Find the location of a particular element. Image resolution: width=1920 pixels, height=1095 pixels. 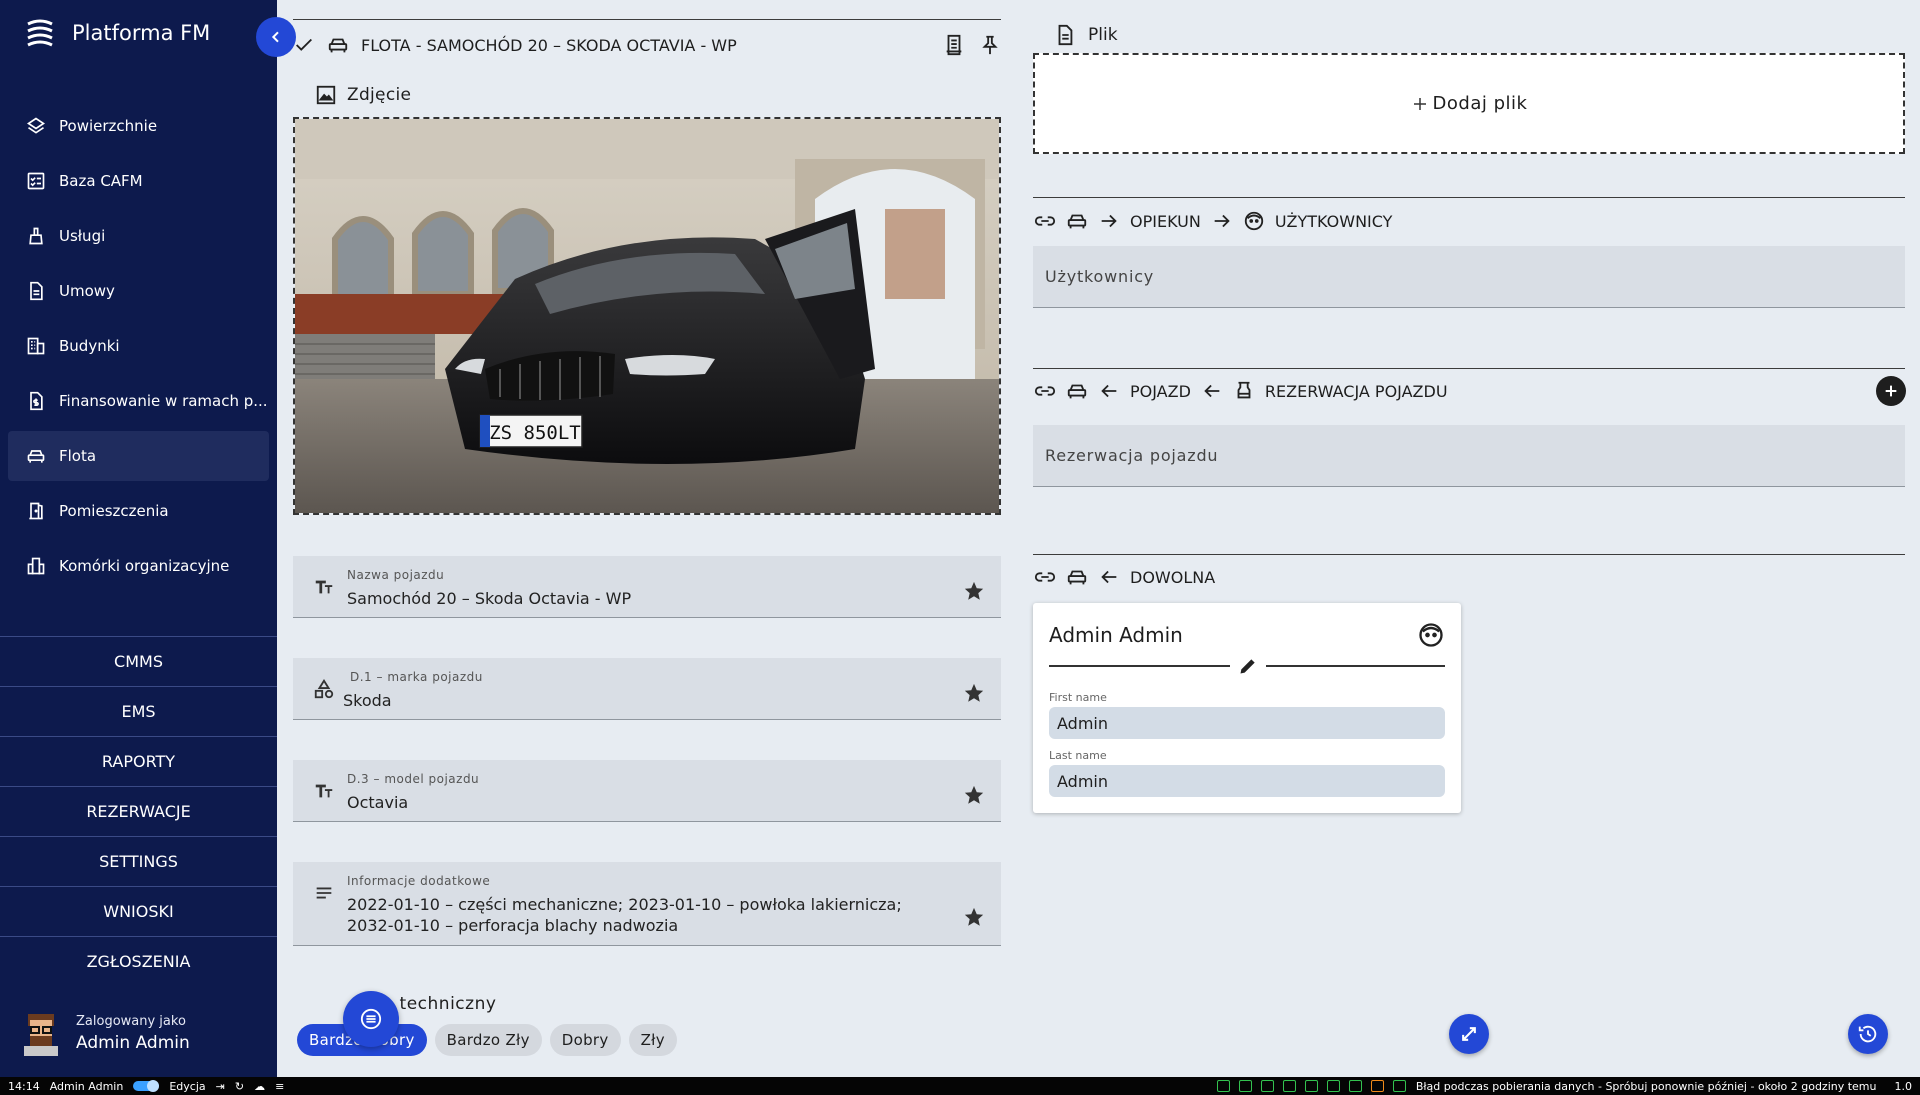

vehicle-photo: ZS 850LT is located at coordinates (647, 316).